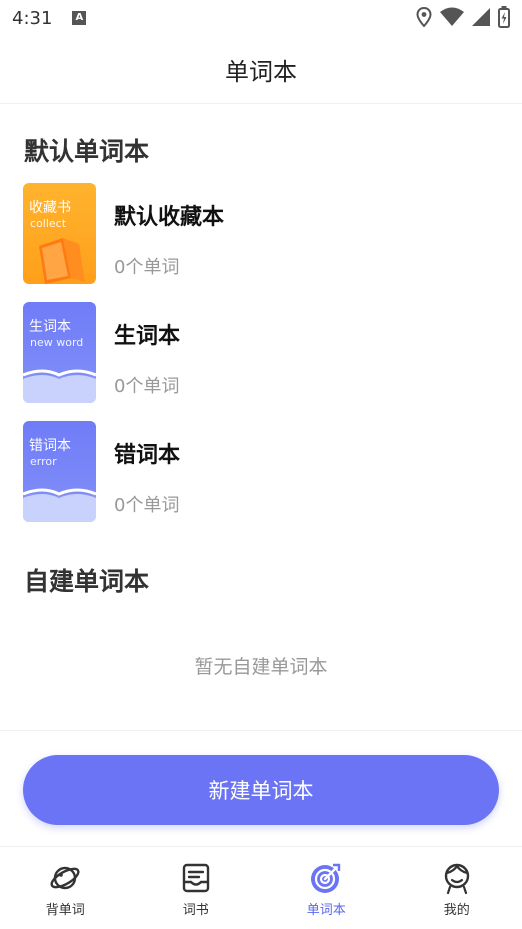 The width and height of the screenshot is (522, 929). I want to click on tab-wordbook-list: 单词本, so click(326, 888).